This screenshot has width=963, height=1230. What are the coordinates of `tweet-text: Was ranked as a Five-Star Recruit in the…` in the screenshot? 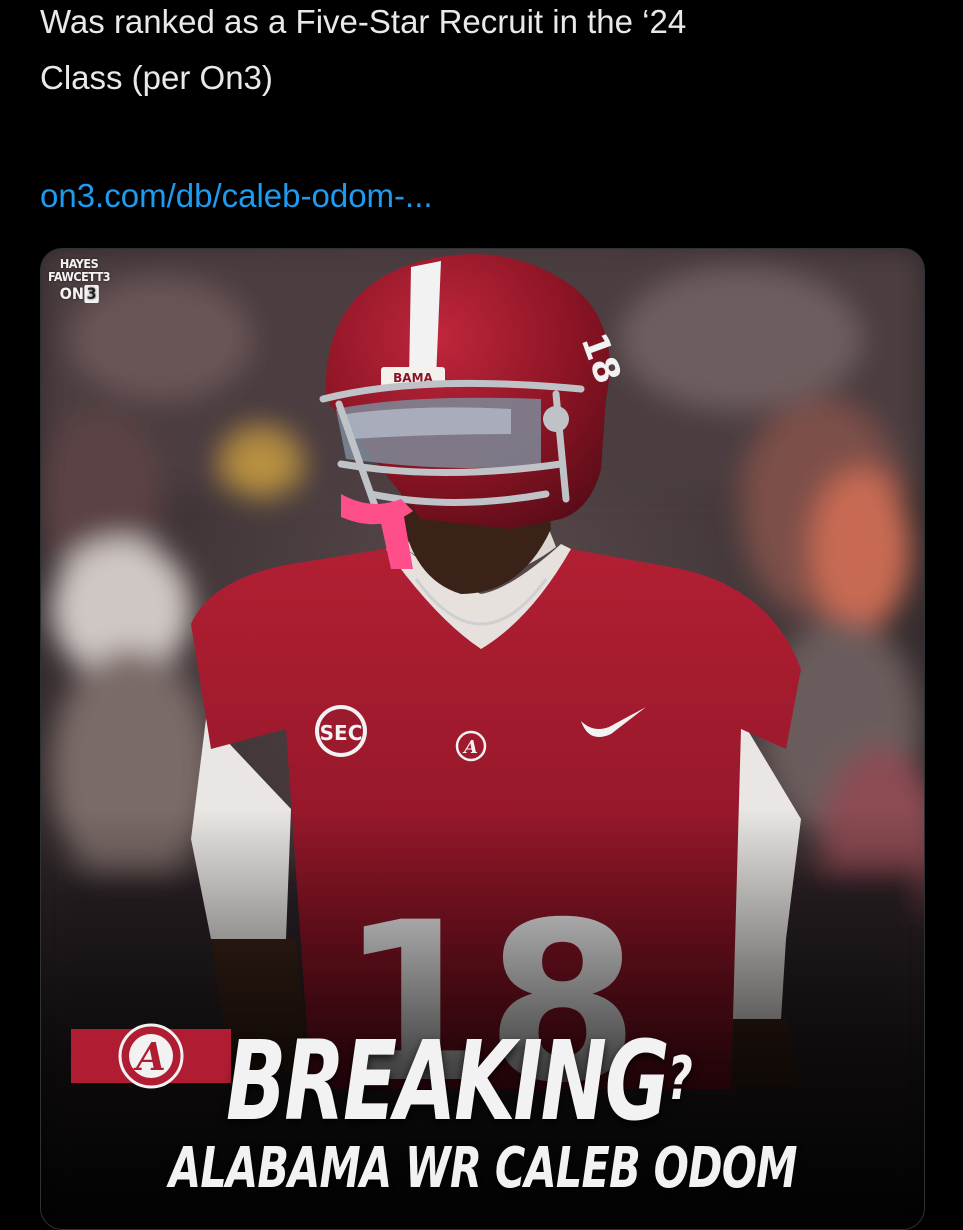 It's located at (490, 53).